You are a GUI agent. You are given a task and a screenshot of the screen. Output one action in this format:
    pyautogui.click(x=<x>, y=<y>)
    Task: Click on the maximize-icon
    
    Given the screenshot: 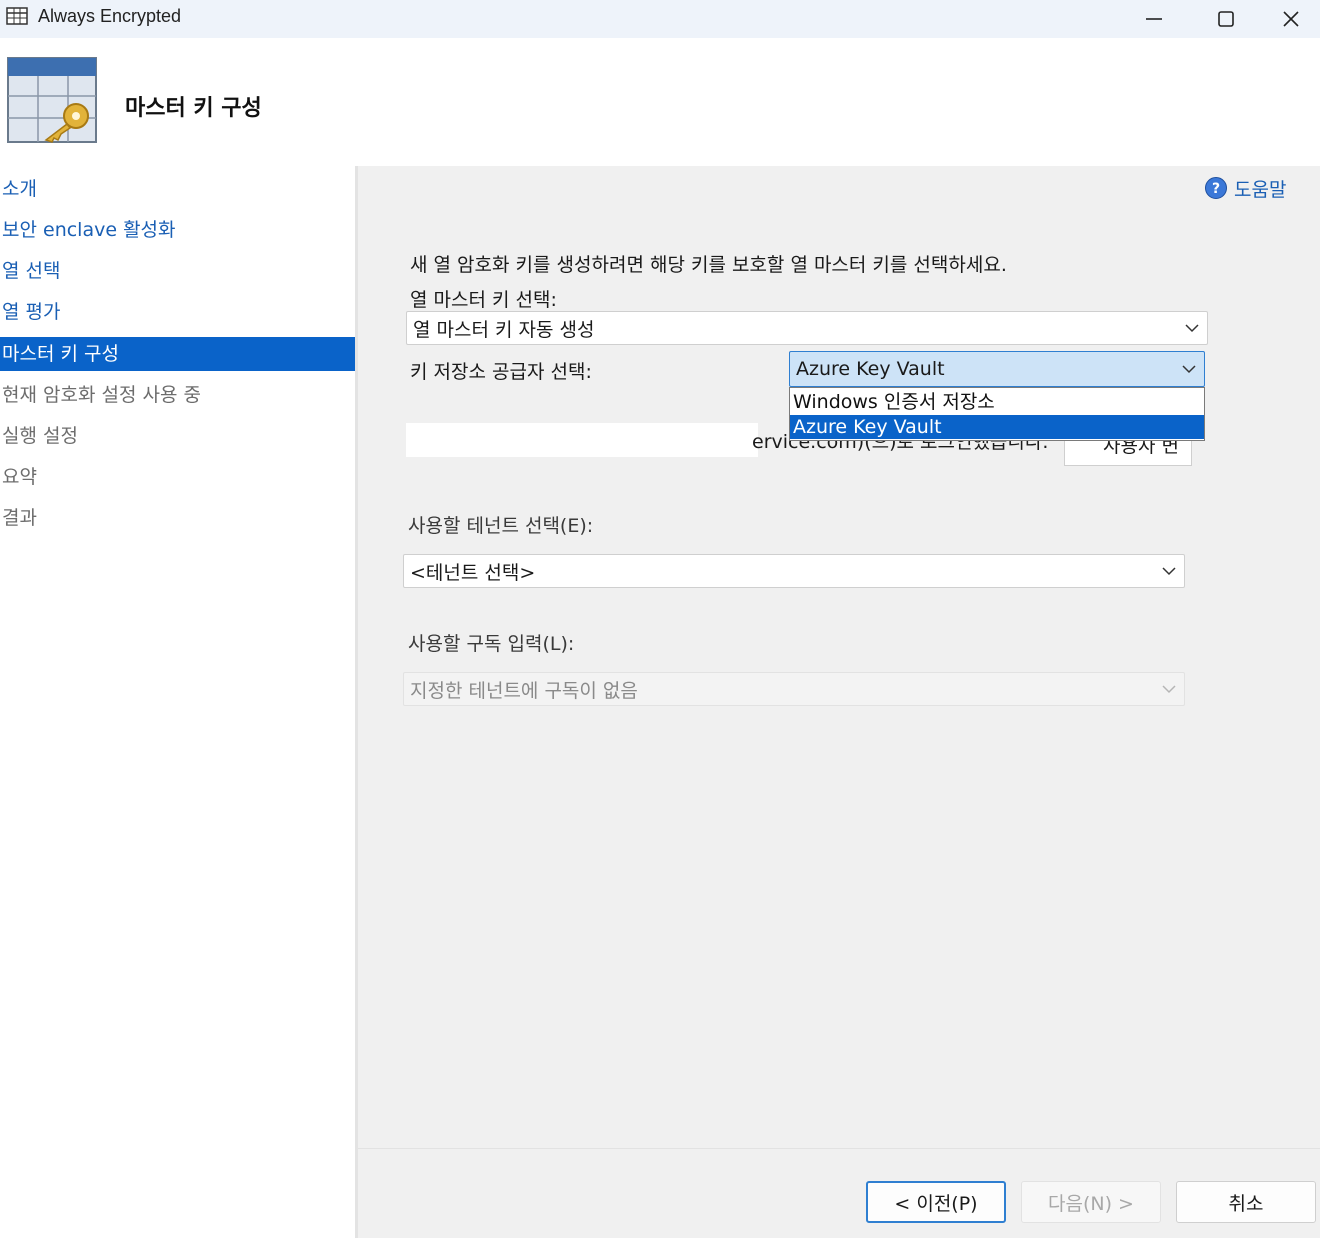 What is the action you would take?
    pyautogui.click(x=1226, y=19)
    